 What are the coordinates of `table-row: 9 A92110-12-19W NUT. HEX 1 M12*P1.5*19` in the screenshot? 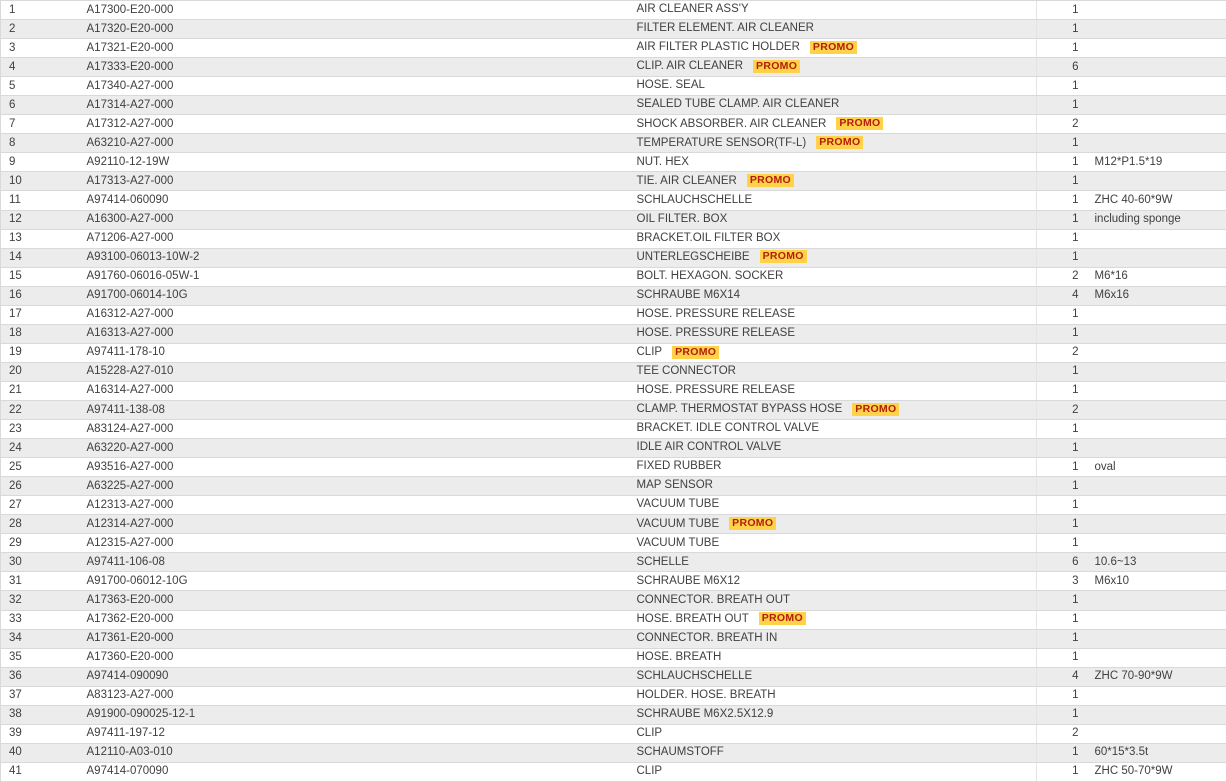 It's located at (613, 162).